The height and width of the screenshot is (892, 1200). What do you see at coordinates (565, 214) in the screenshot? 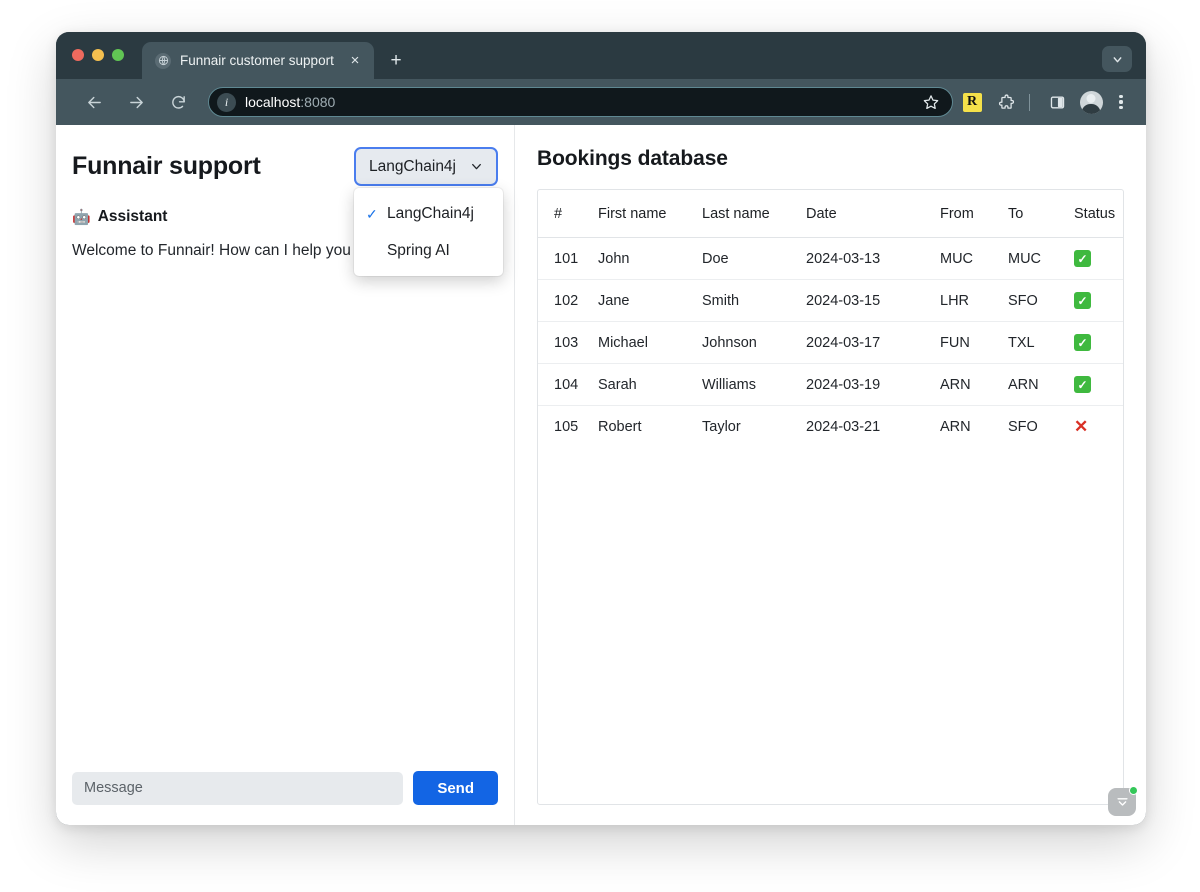
I see `column-header-id: #` at bounding box center [565, 214].